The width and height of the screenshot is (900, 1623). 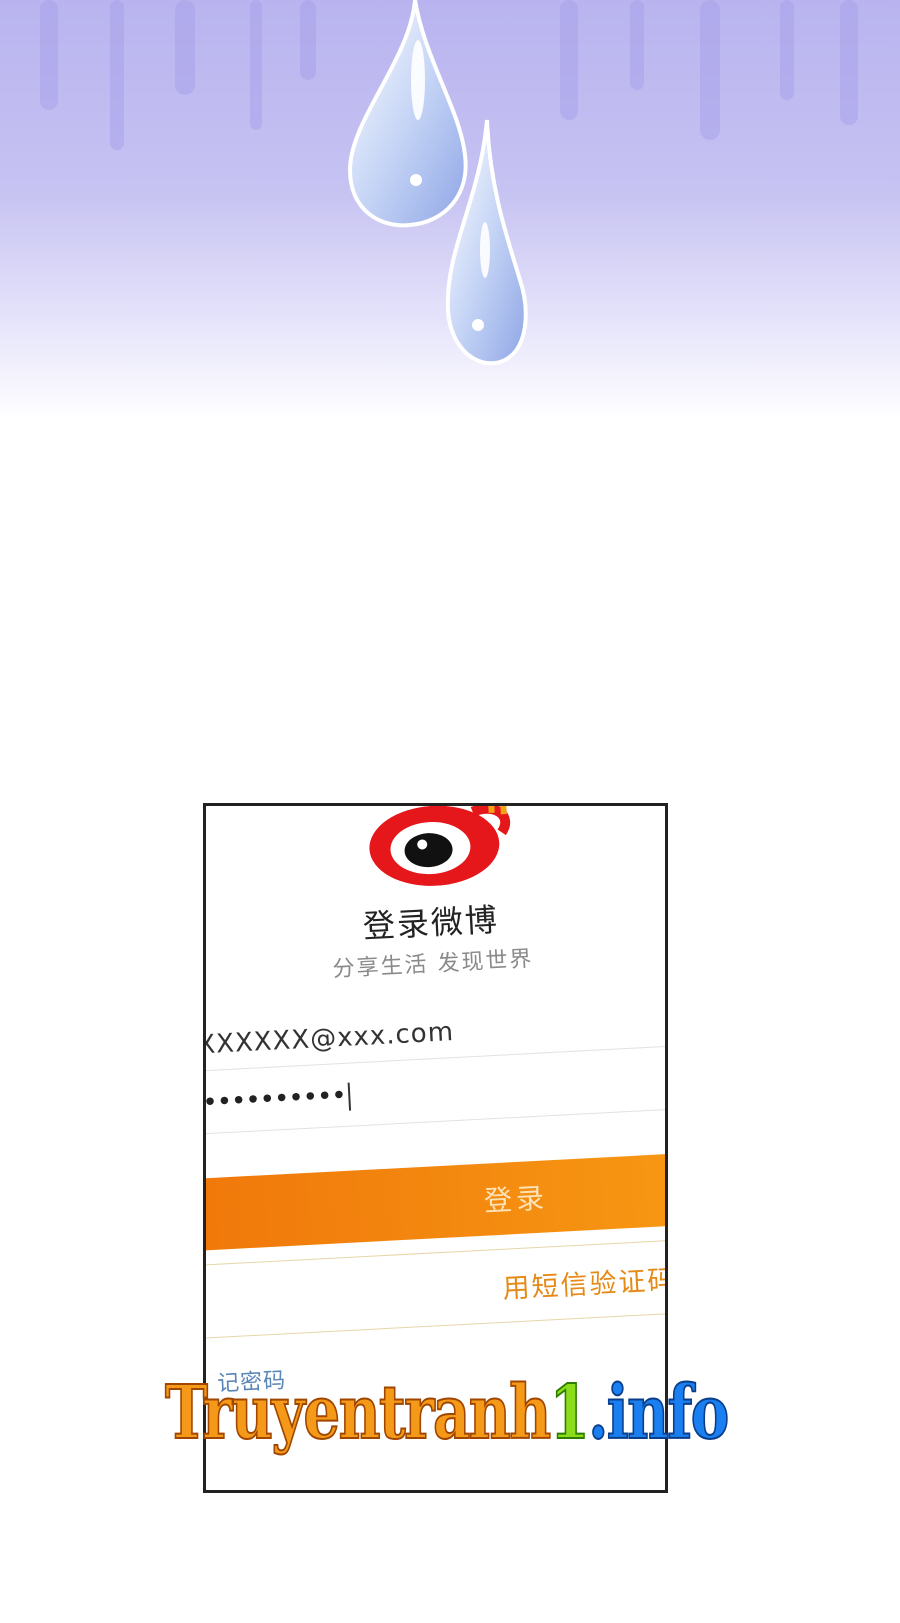 I want to click on text-caret, so click(x=349, y=1096).